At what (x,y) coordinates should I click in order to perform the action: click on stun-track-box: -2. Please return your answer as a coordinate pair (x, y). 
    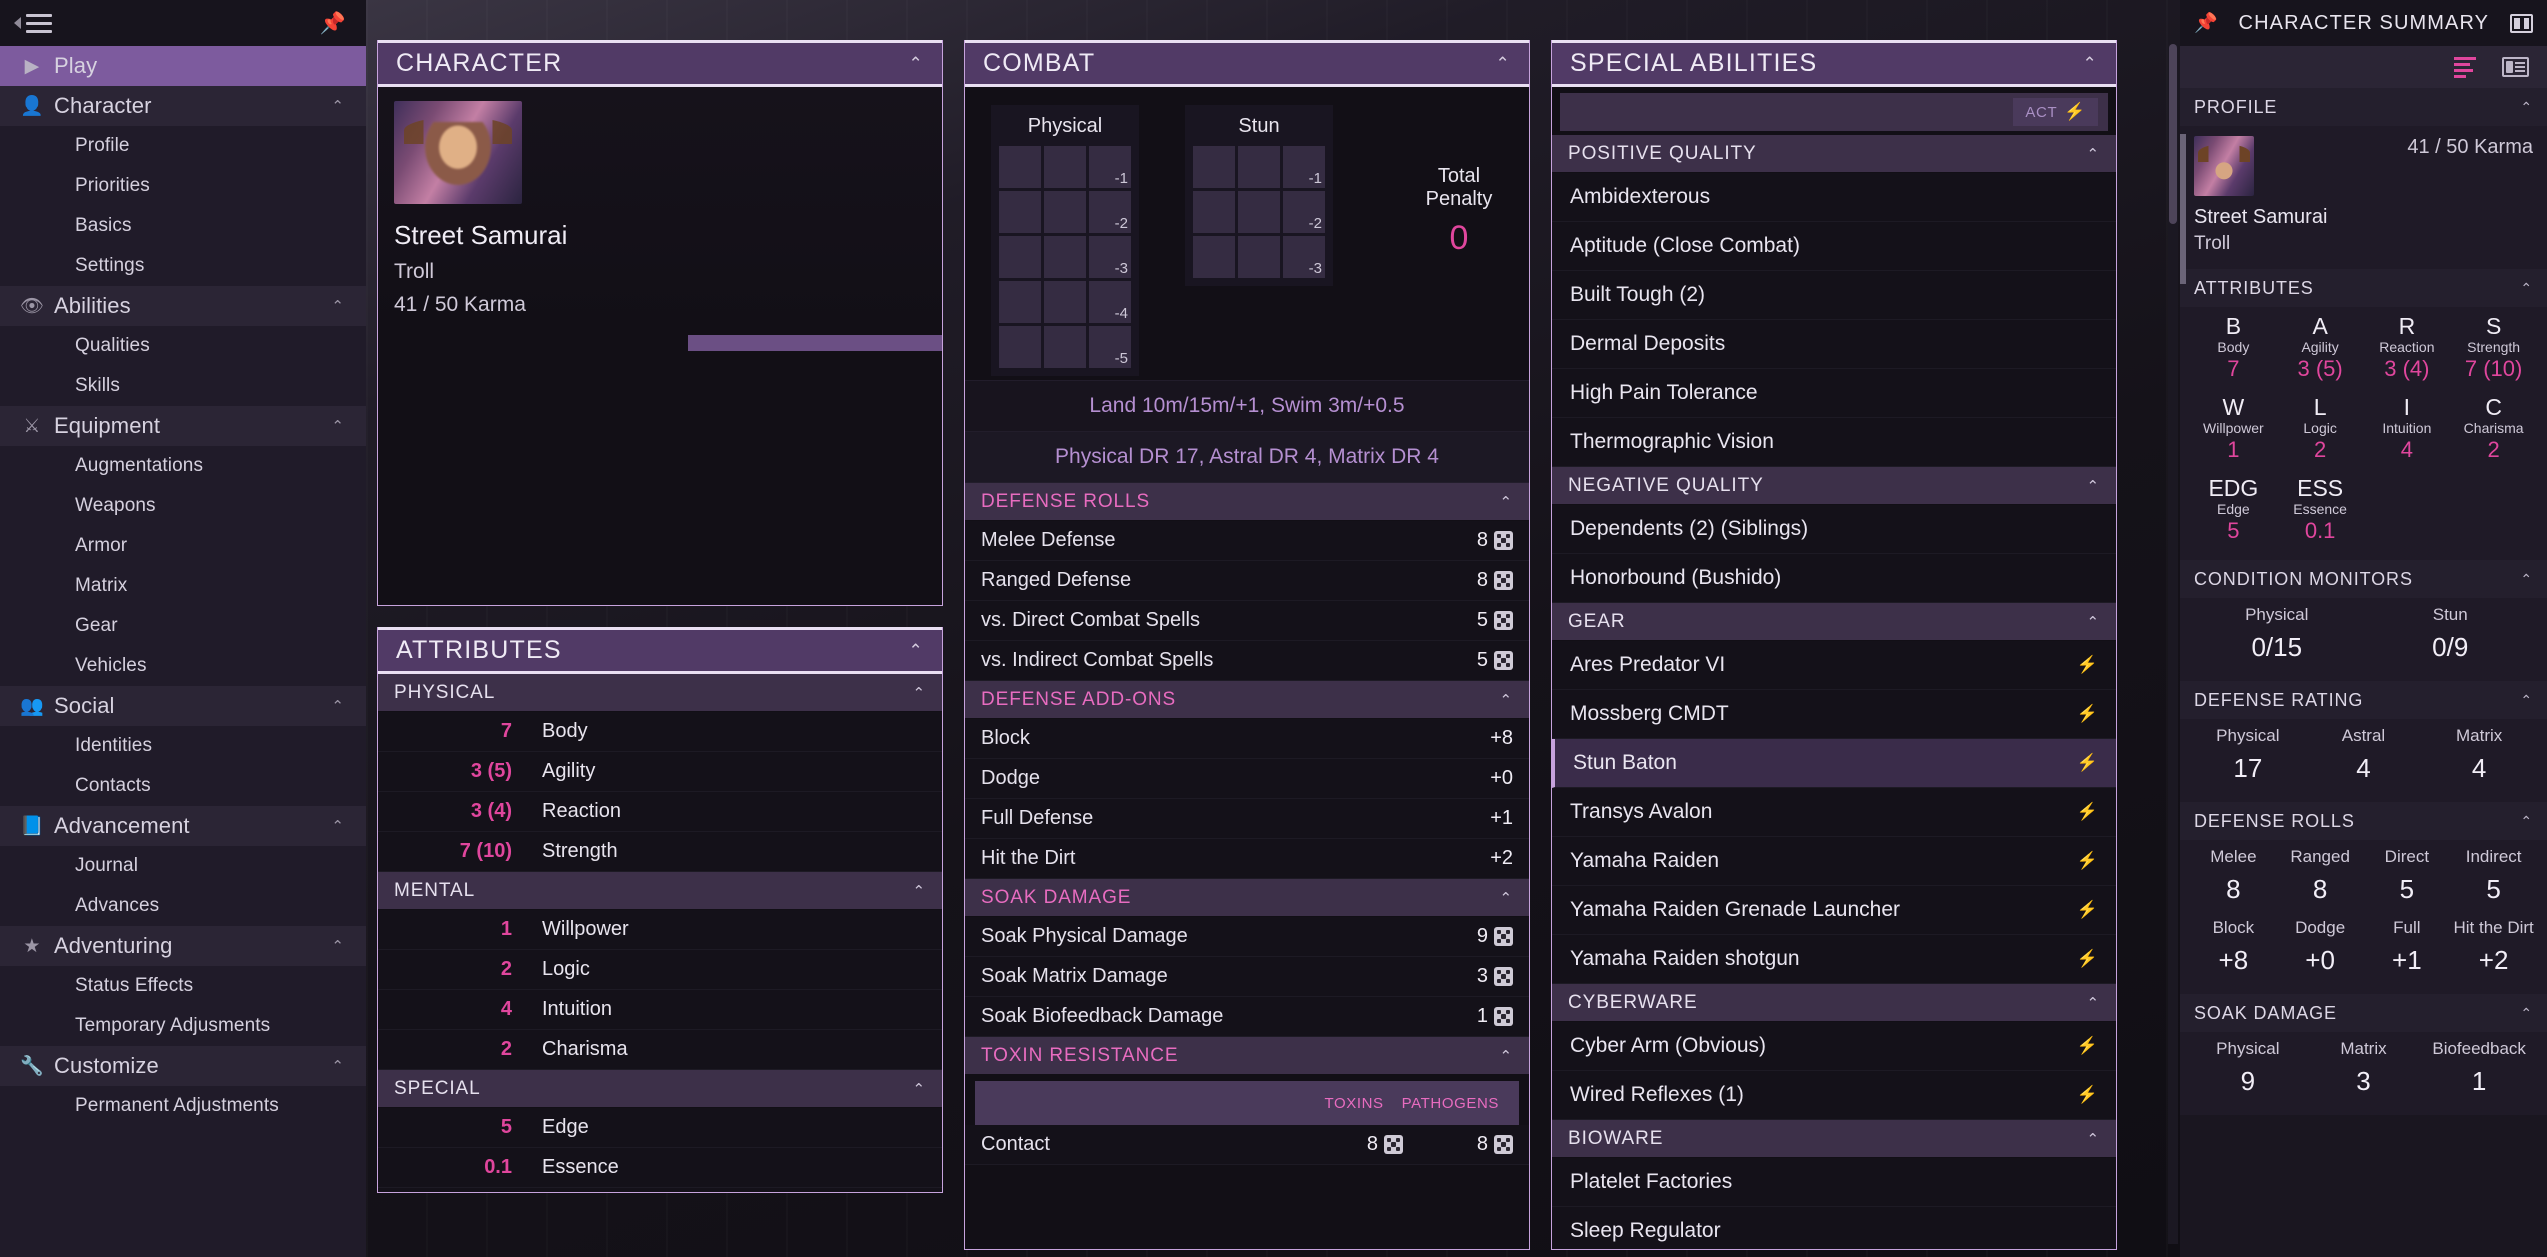
    Looking at the image, I should click on (1304, 212).